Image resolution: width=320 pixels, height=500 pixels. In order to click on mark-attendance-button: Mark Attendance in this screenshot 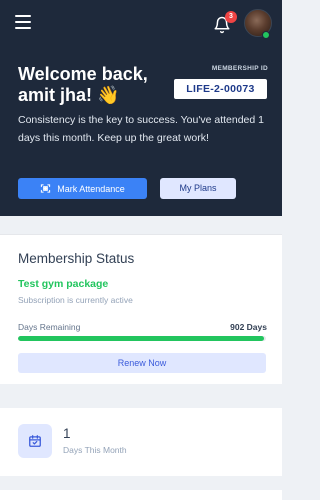, I will do `click(82, 188)`.